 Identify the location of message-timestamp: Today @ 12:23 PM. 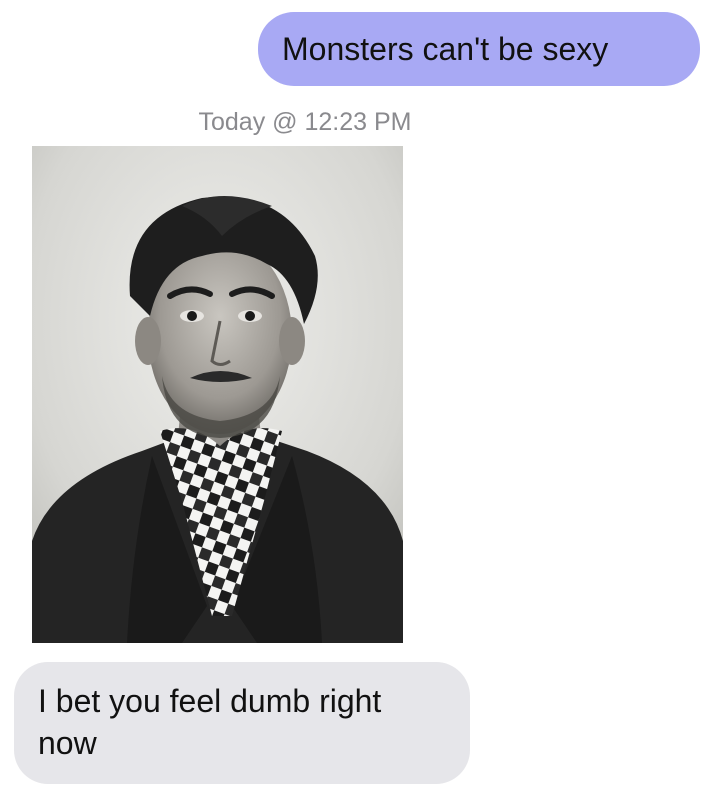
(305, 122).